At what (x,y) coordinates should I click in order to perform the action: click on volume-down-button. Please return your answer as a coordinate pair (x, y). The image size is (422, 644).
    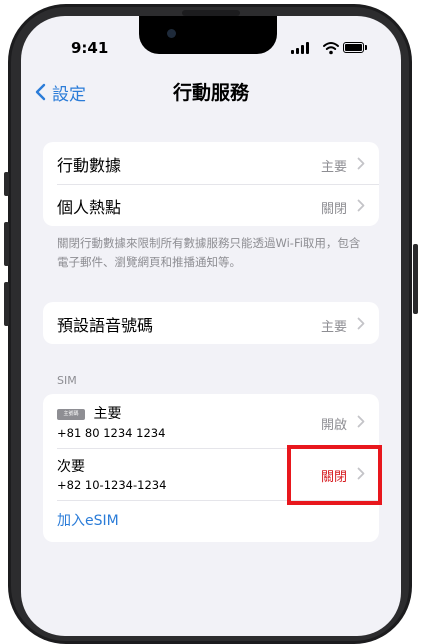
    Looking at the image, I should click on (6, 304).